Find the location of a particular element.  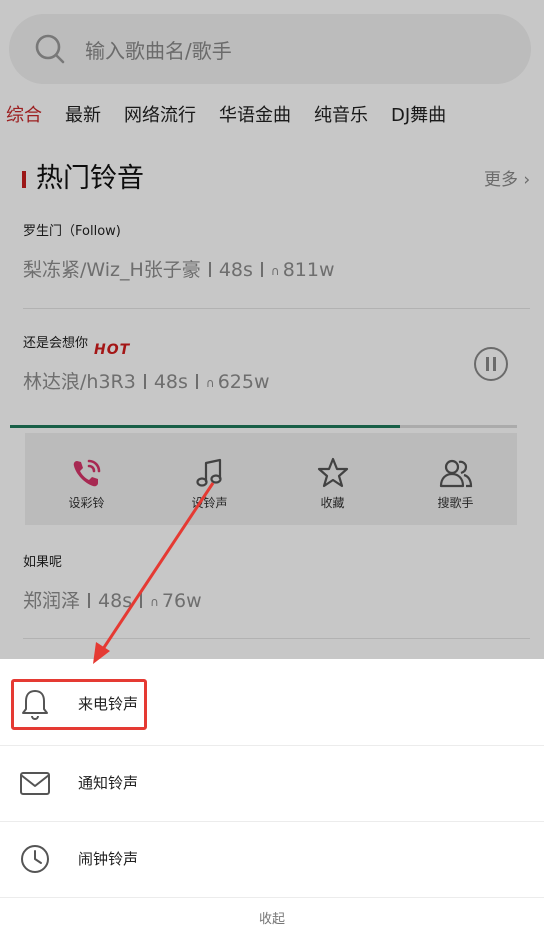

sheet-divider is located at coordinates (272, 897).